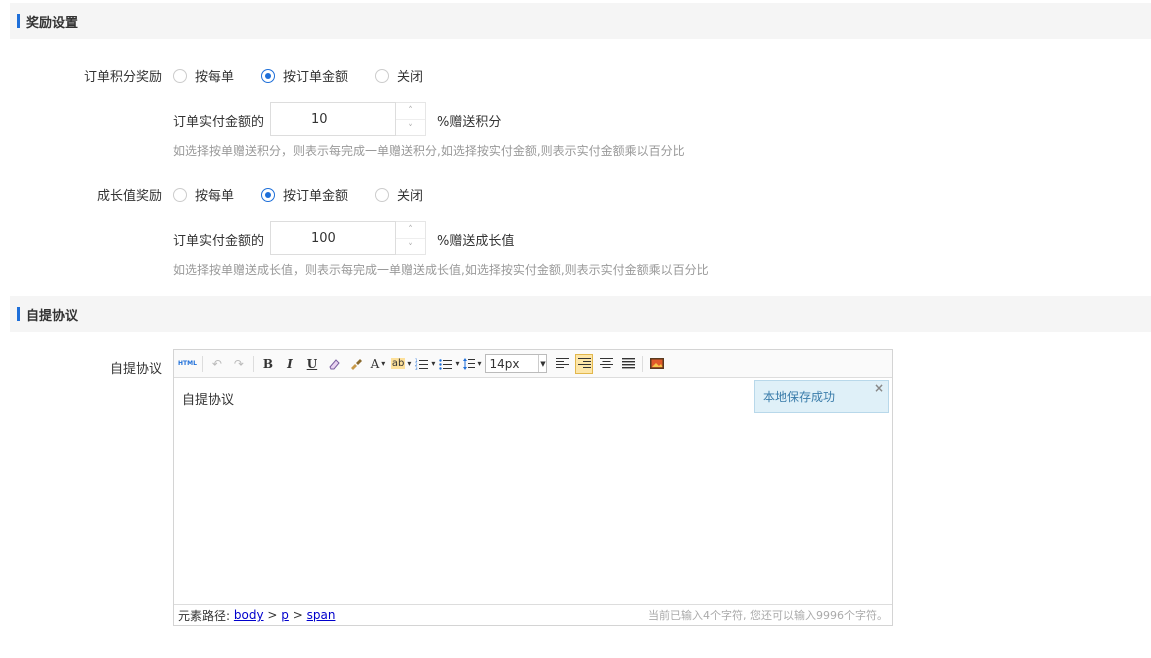  What do you see at coordinates (135, 369) in the screenshot?
I see `pickup-agreement-label: 自提协议` at bounding box center [135, 369].